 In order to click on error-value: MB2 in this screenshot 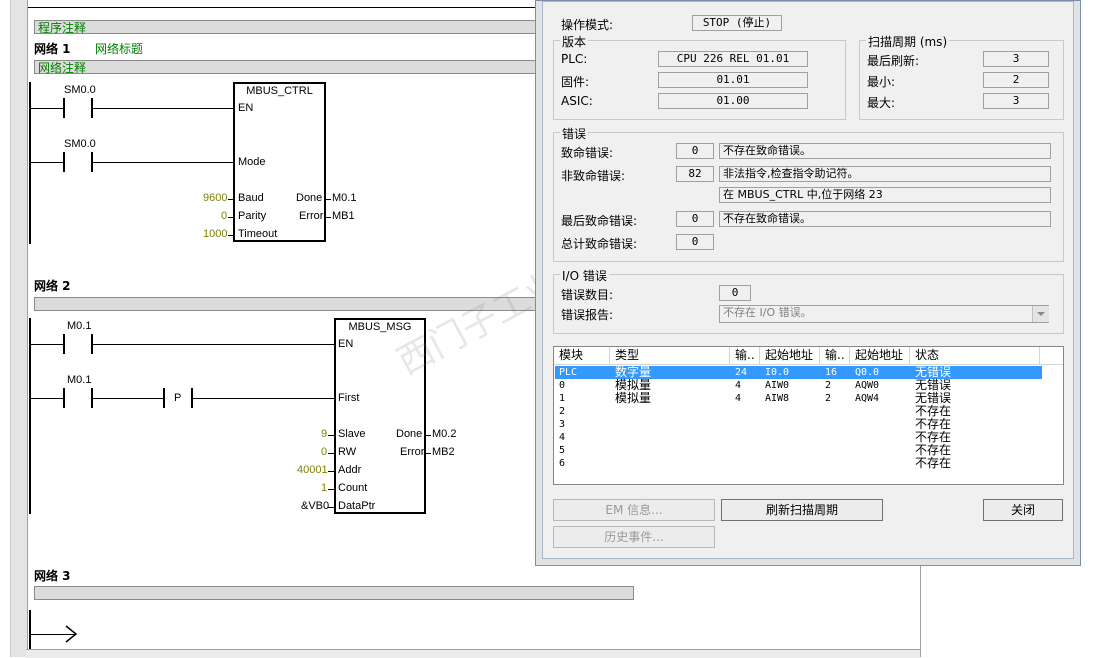, I will do `click(443, 452)`.